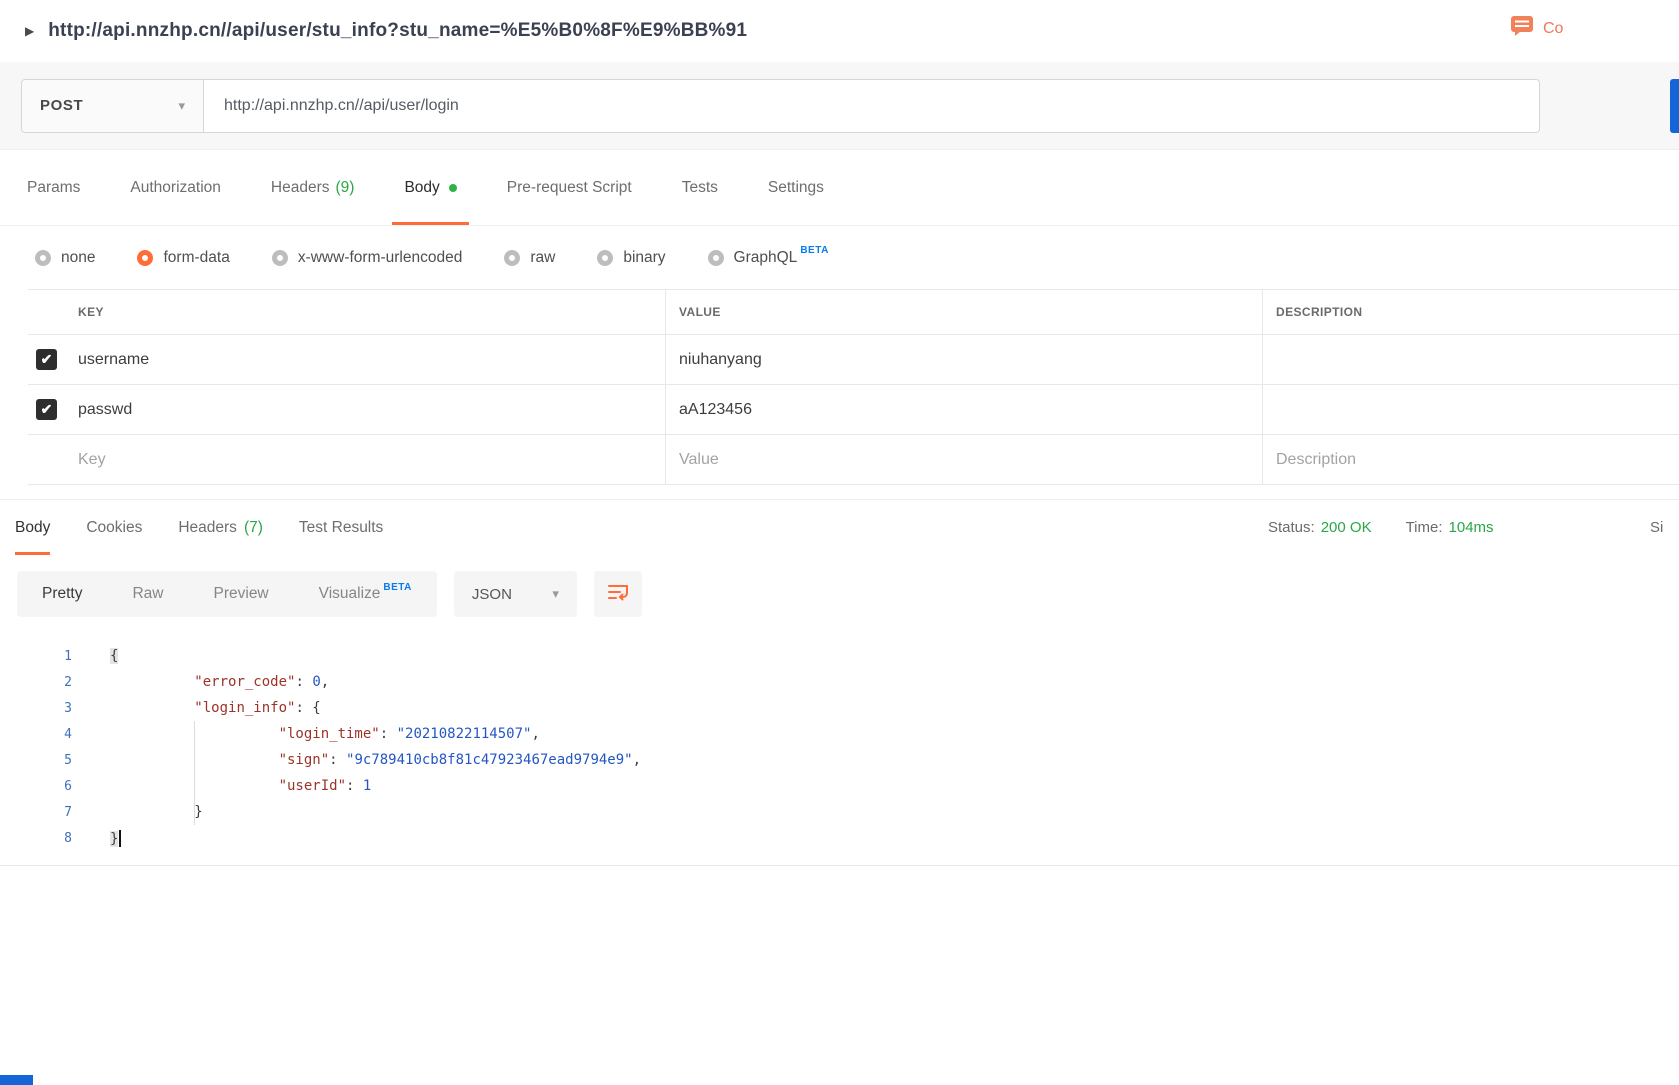 The height and width of the screenshot is (1085, 1679). Describe the element at coordinates (1471, 527) in the screenshot. I see `time-value: 104ms` at that location.